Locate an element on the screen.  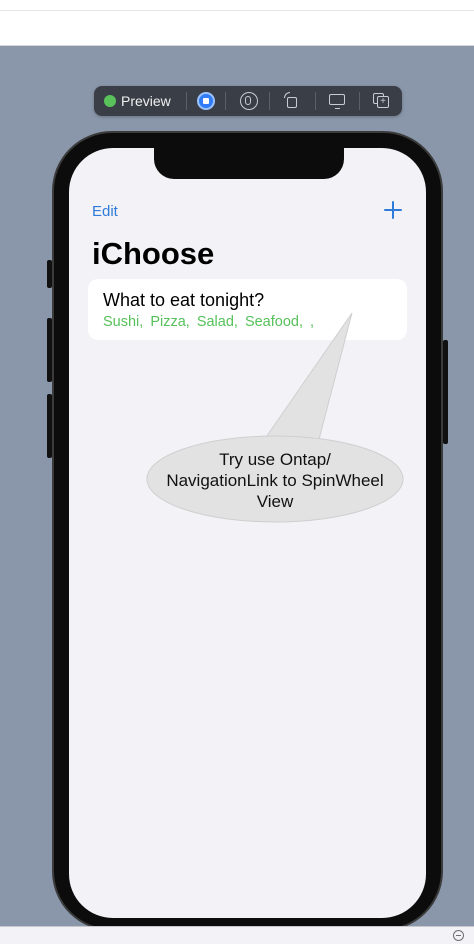
annotation-line: NavigationLink to SpinWheel is located at coordinates (275, 480).